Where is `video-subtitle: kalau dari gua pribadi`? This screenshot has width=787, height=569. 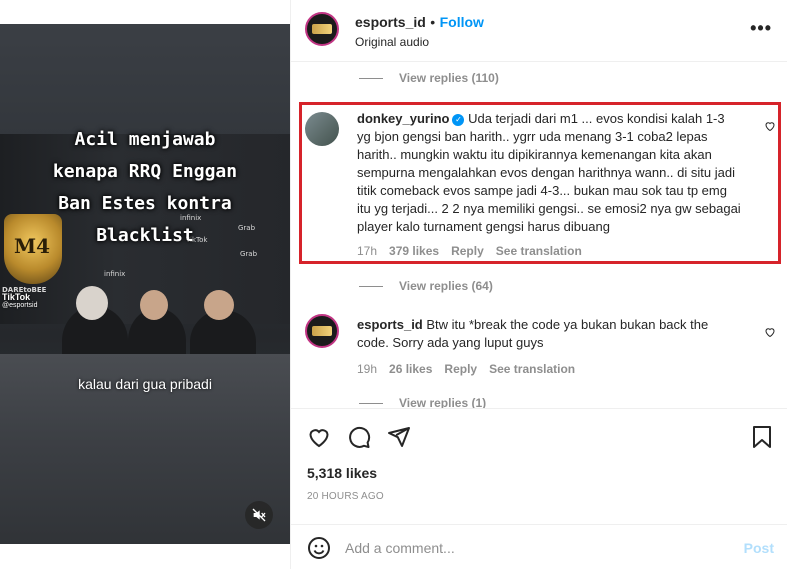
video-subtitle: kalau dari gua pribadi is located at coordinates (145, 384).